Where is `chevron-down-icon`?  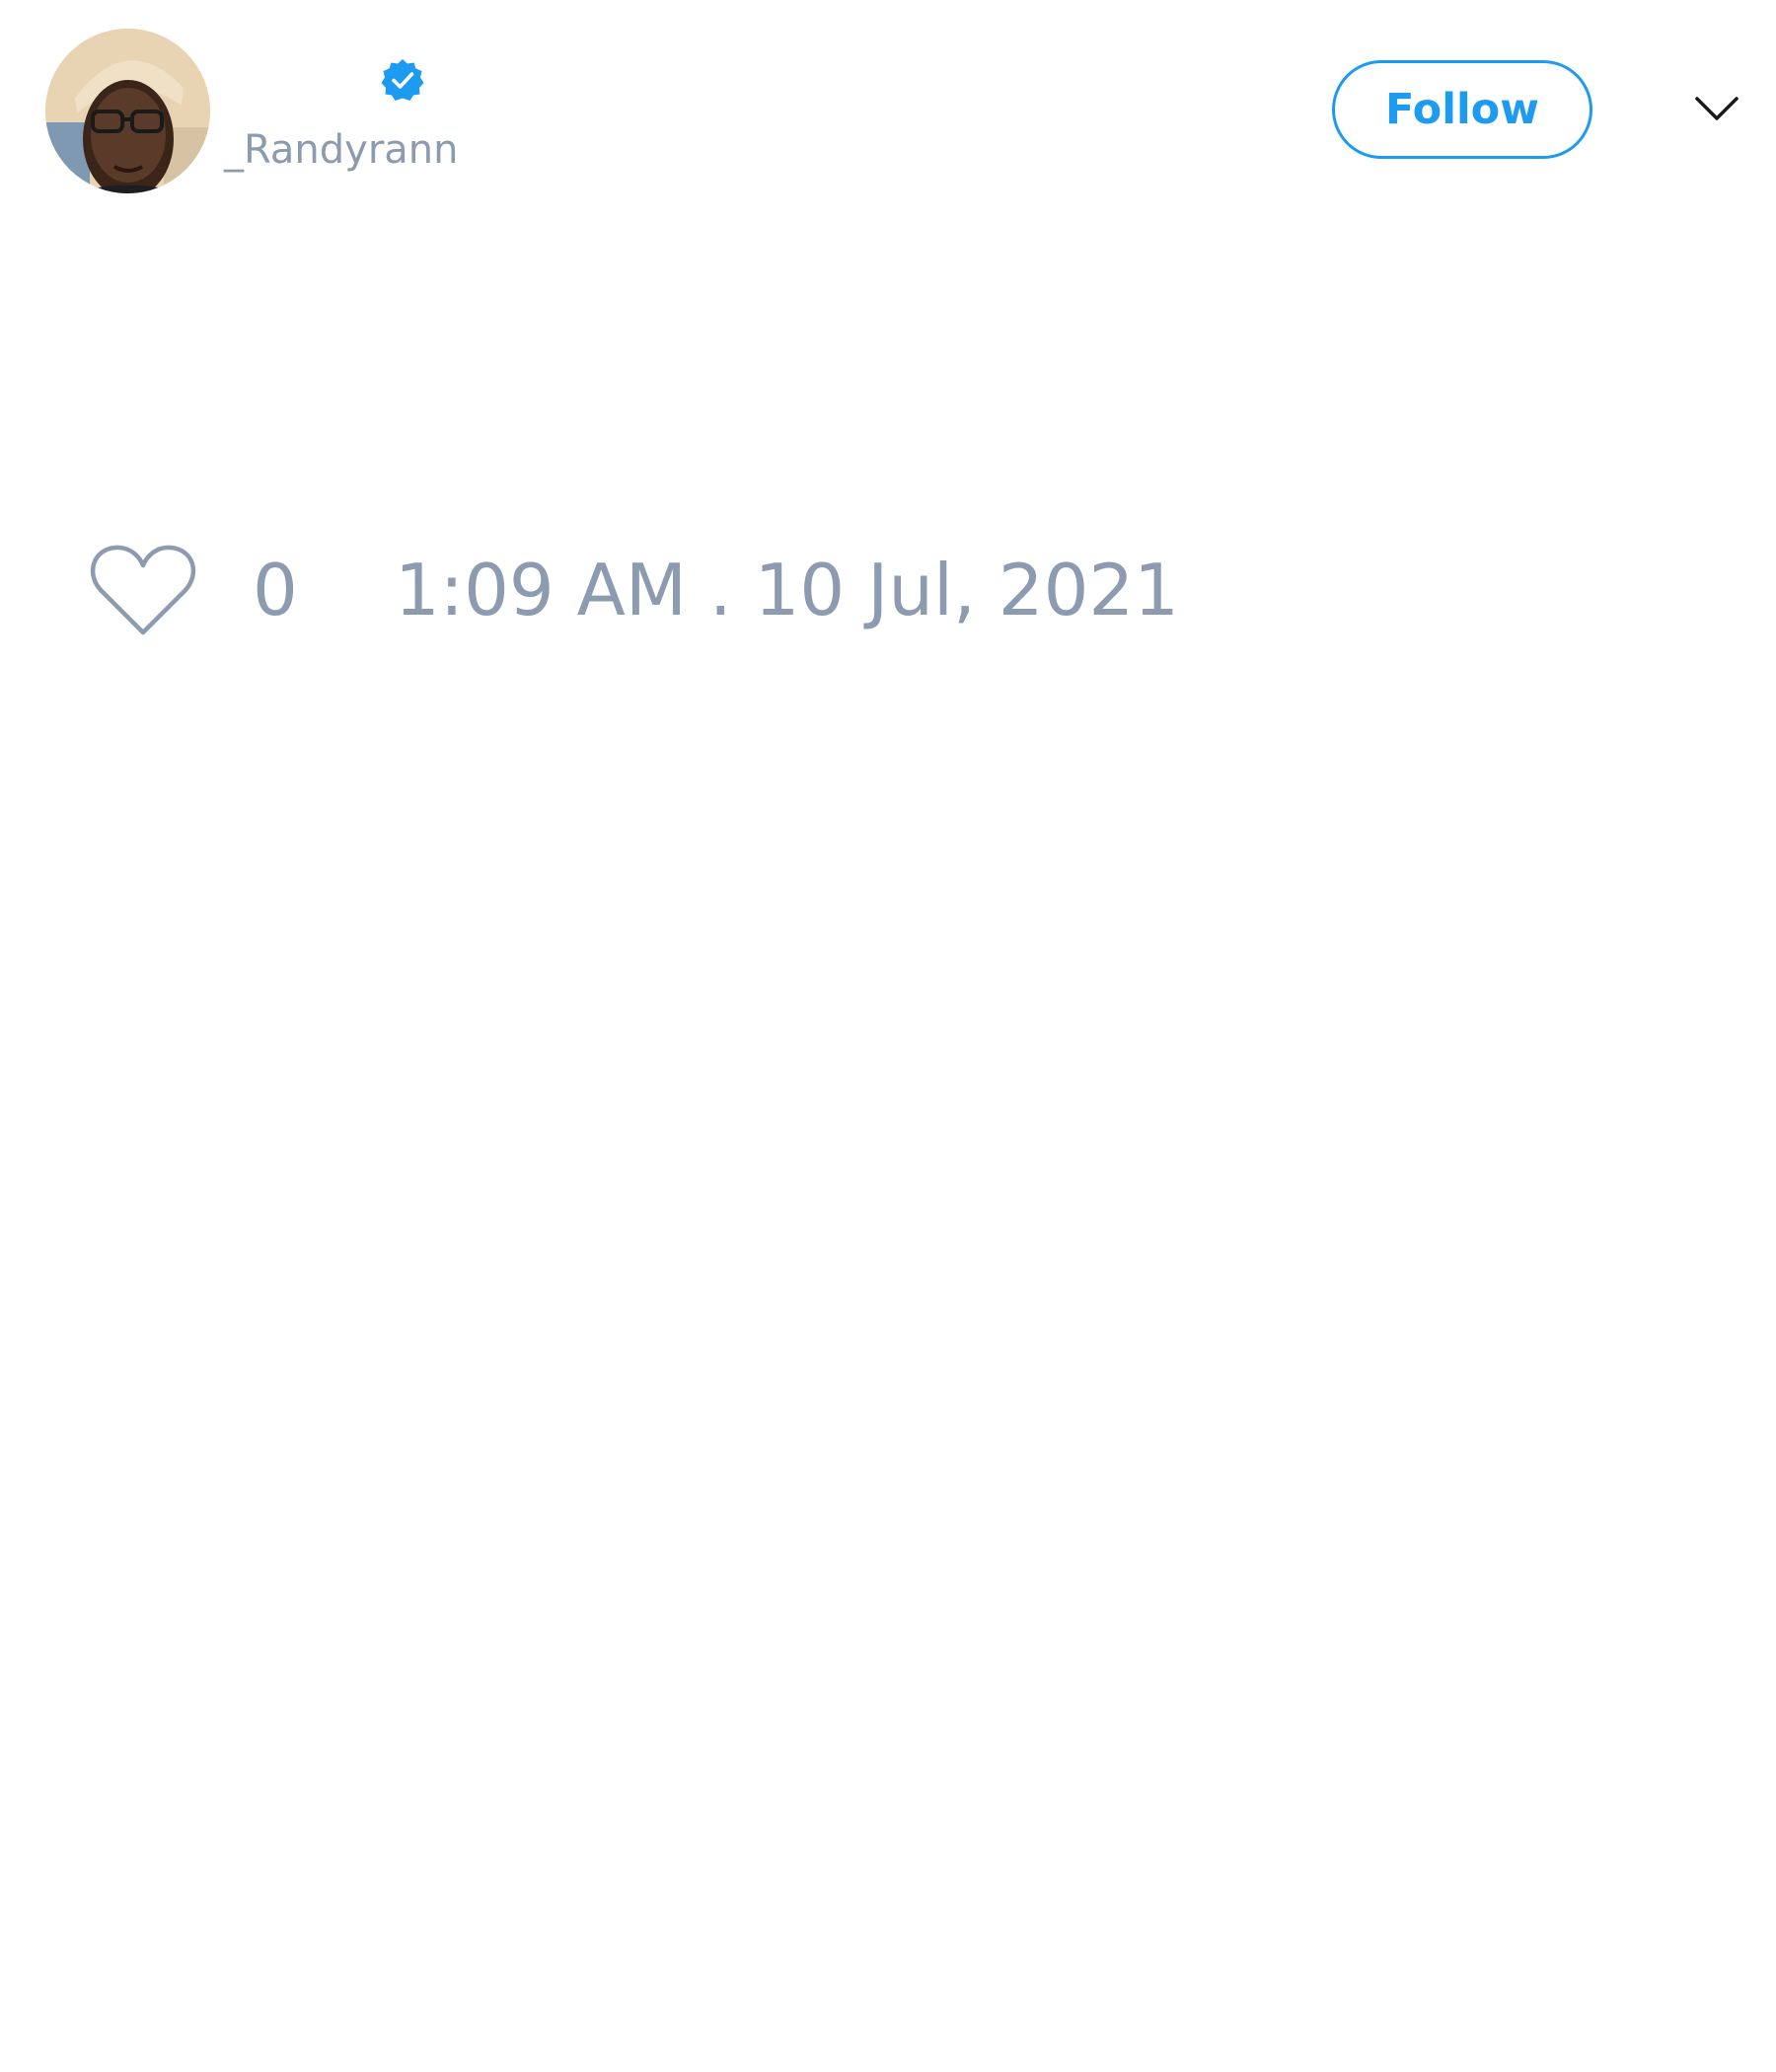
chevron-down-icon is located at coordinates (1717, 109).